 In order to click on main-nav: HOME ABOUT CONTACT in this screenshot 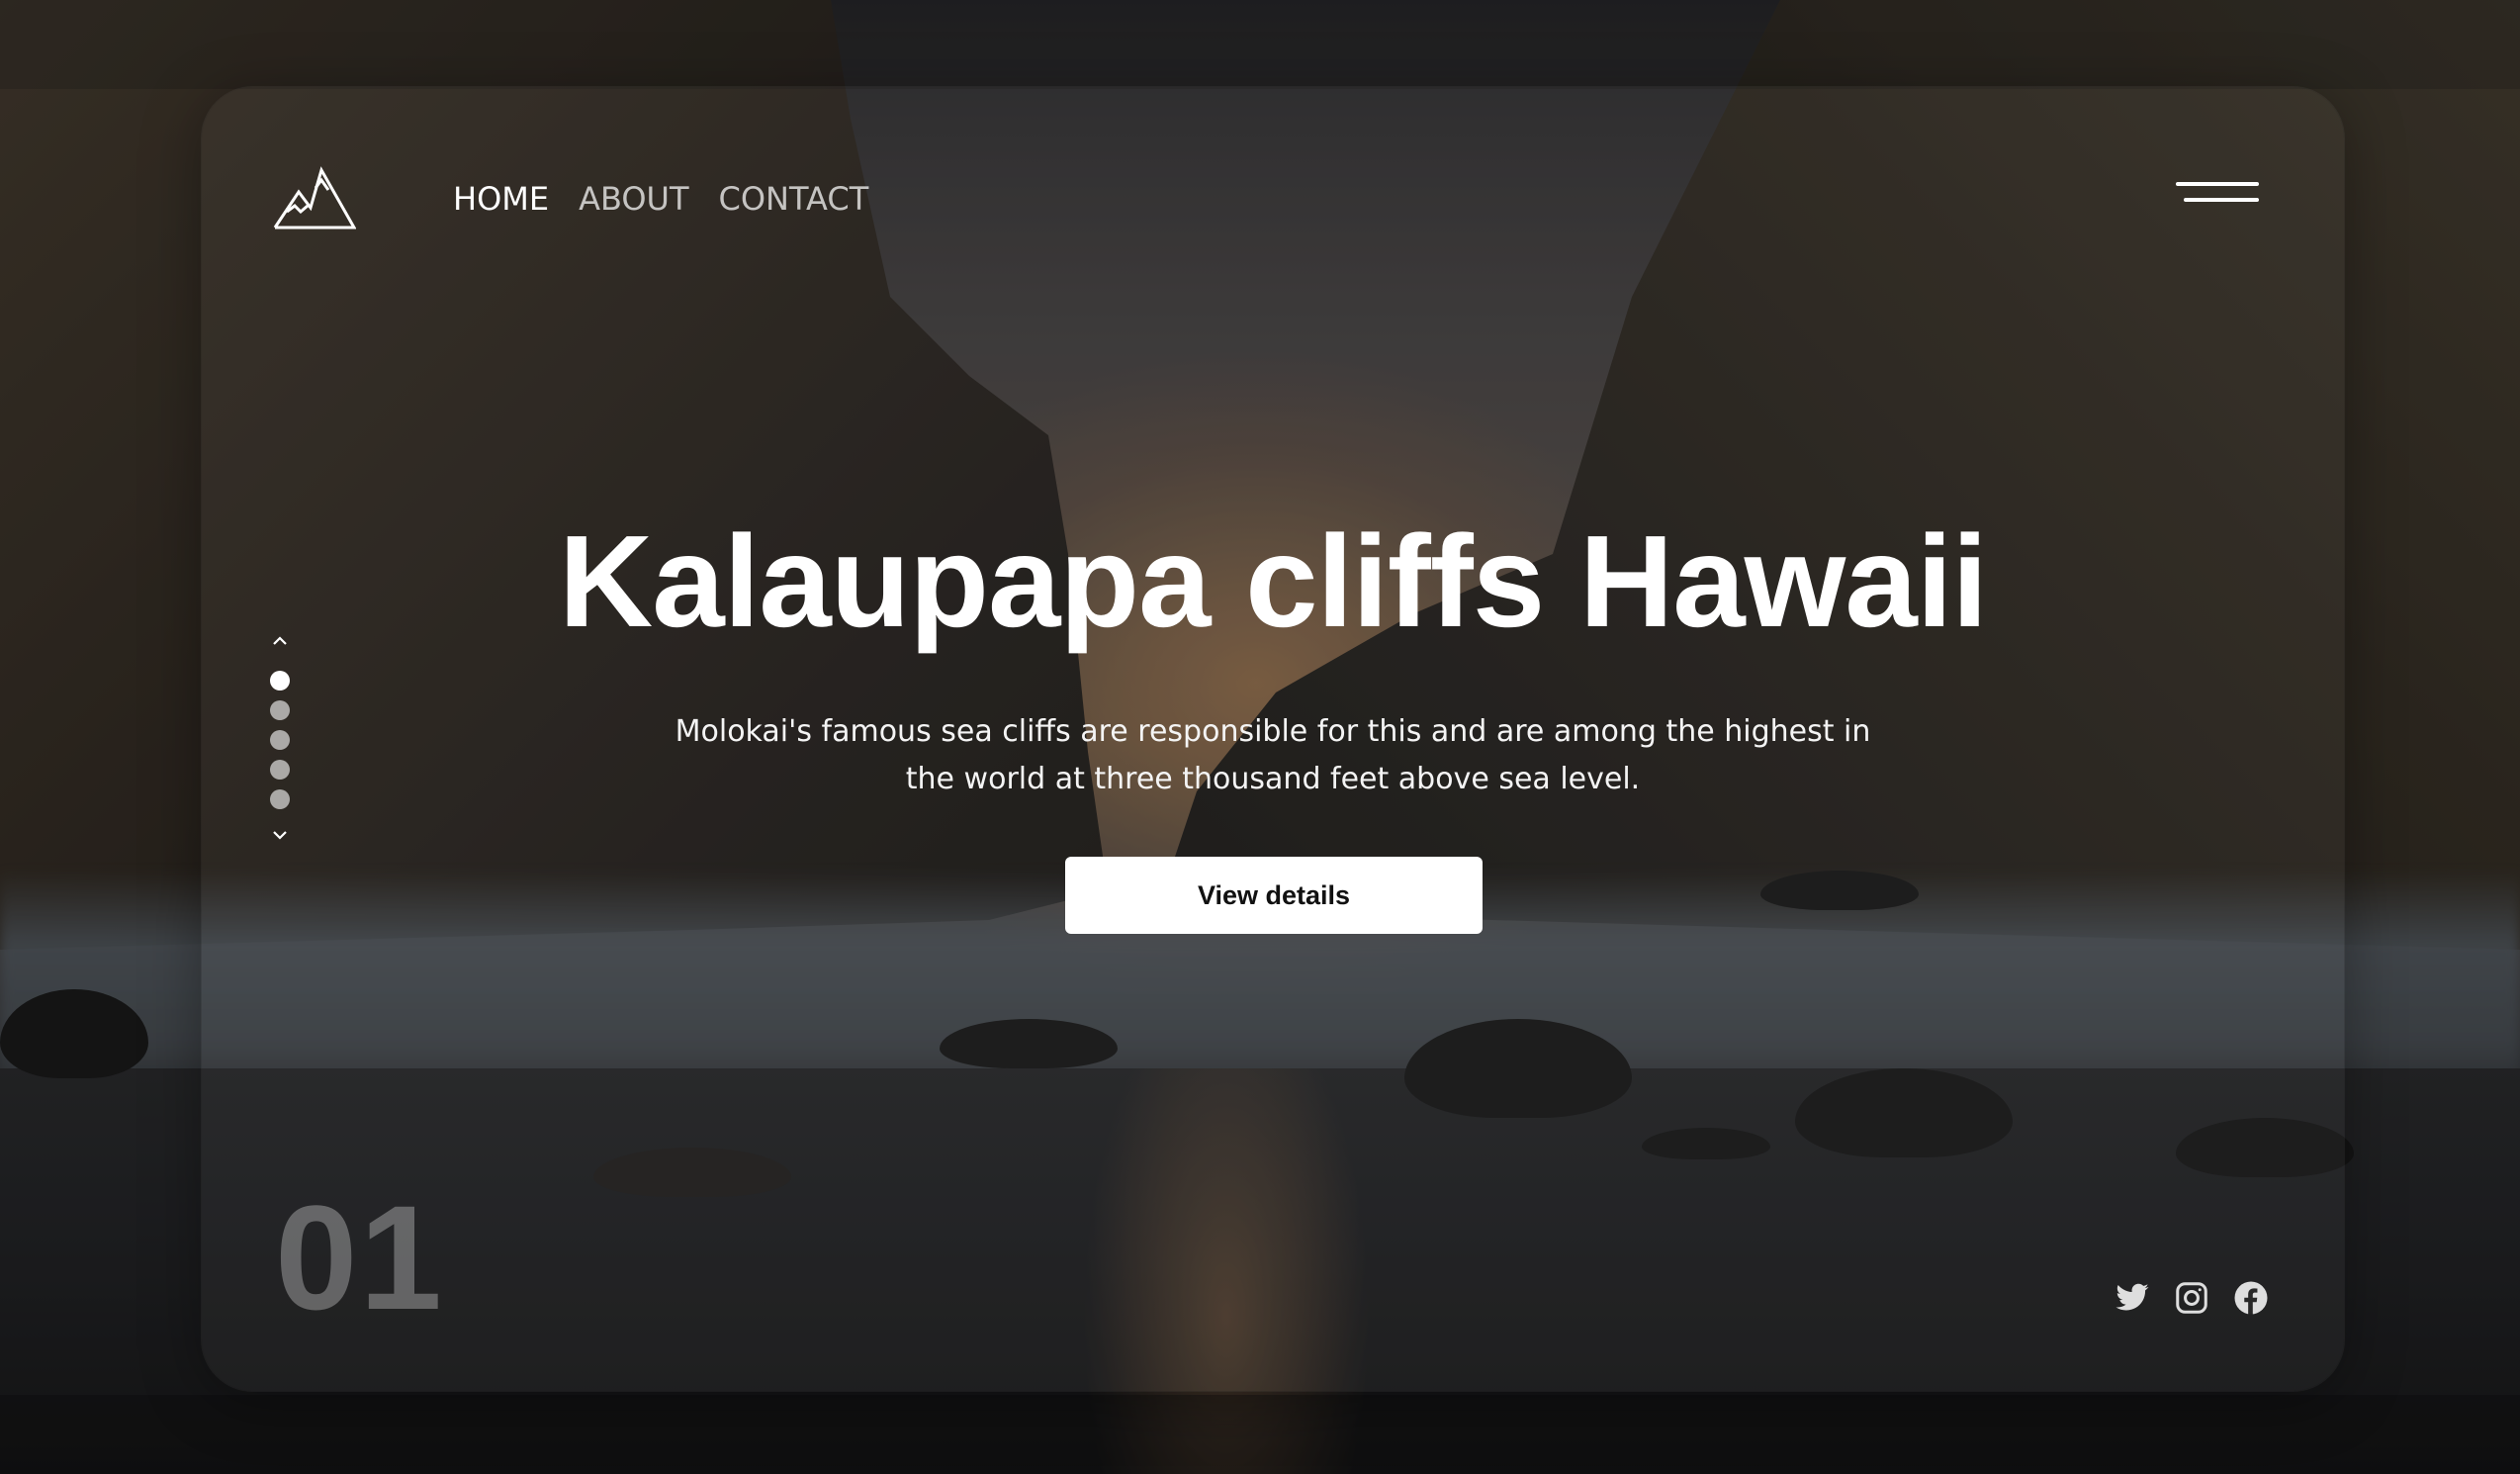, I will do `click(660, 199)`.